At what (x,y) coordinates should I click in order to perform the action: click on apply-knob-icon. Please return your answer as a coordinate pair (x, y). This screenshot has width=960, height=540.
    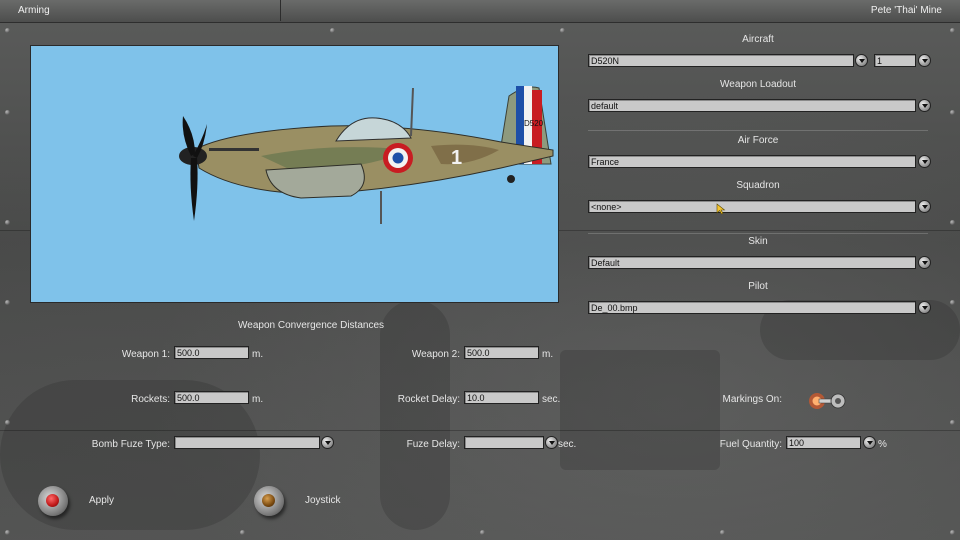
    Looking at the image, I should click on (52, 500).